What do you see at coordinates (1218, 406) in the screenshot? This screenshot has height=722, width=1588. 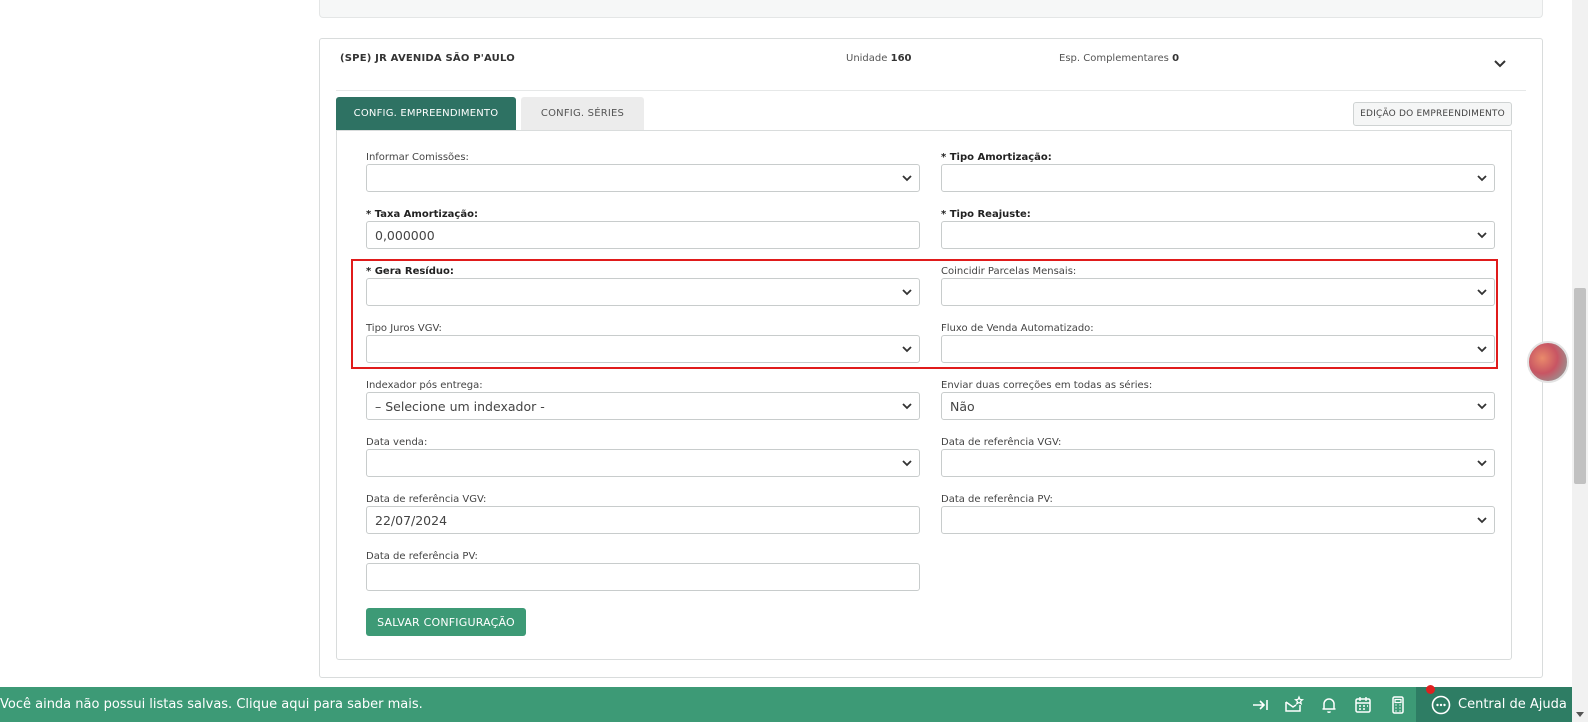 I see `enviar-correcoes-select: Não` at bounding box center [1218, 406].